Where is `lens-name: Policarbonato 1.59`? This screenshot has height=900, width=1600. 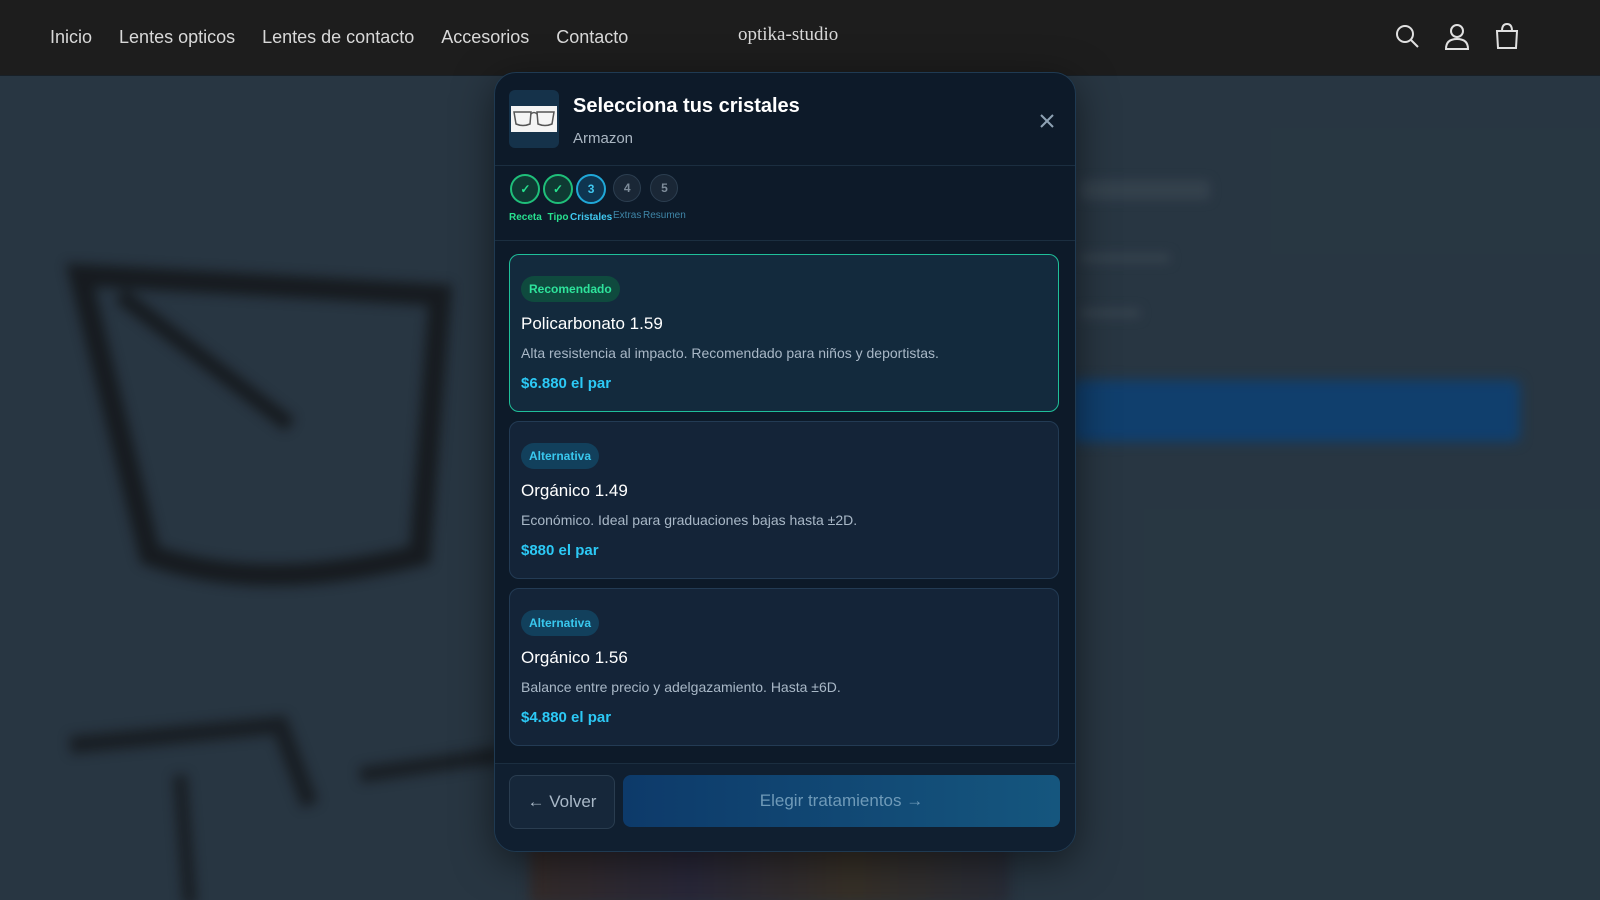 lens-name: Policarbonato 1.59 is located at coordinates (592, 323).